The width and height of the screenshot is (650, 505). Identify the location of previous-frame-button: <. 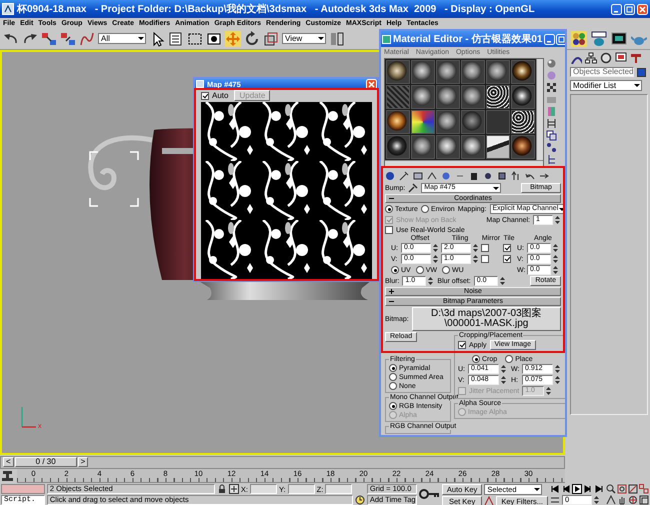
(8, 462).